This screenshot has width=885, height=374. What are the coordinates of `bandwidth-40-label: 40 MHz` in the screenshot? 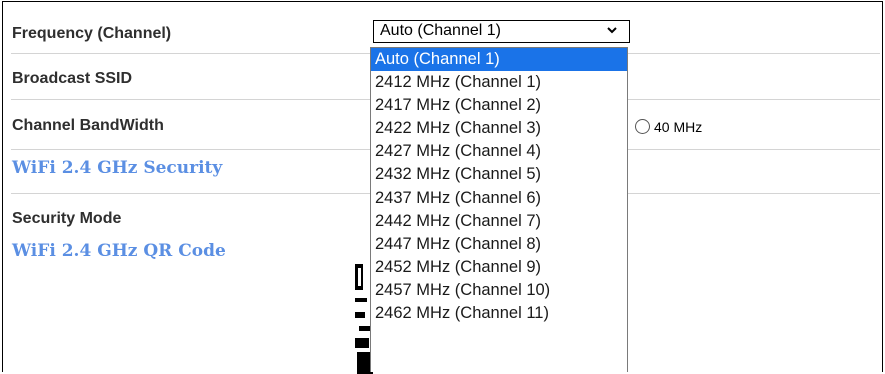 It's located at (678, 127).